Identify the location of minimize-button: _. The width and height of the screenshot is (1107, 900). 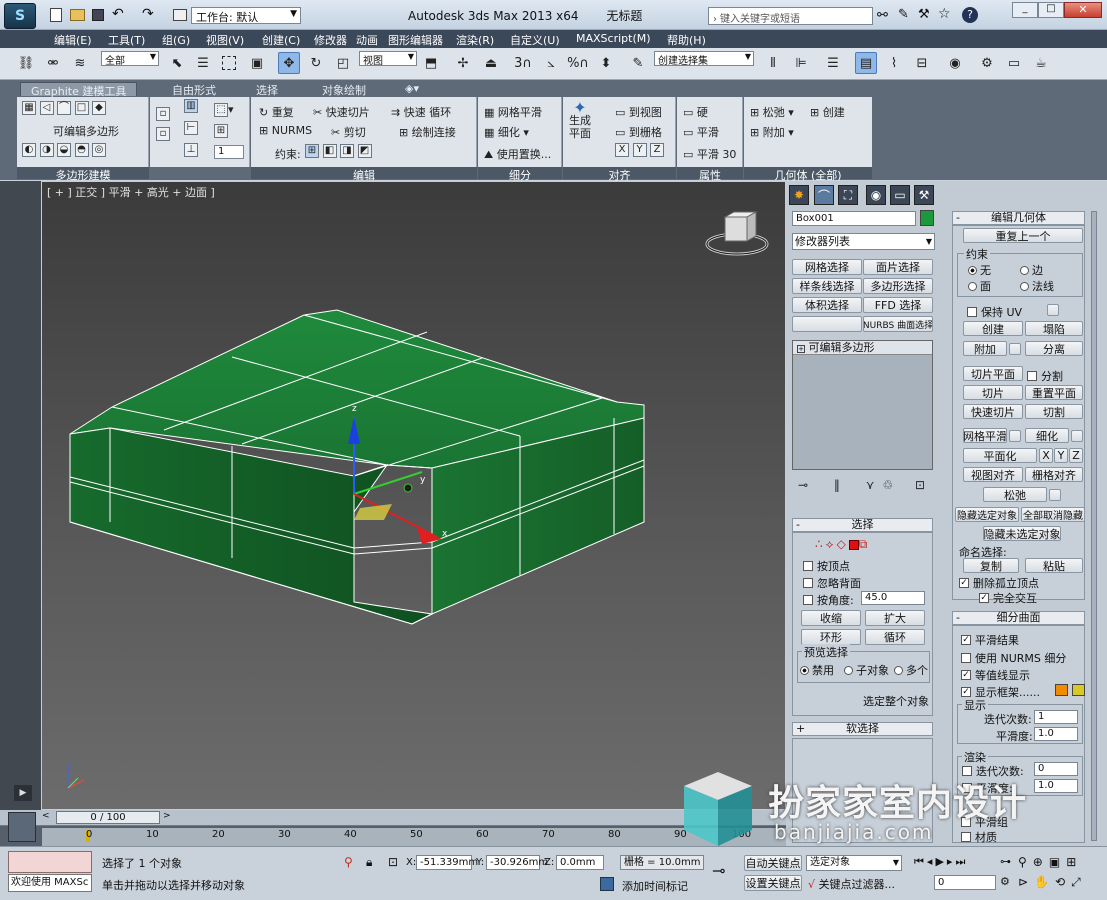
(1025, 10).